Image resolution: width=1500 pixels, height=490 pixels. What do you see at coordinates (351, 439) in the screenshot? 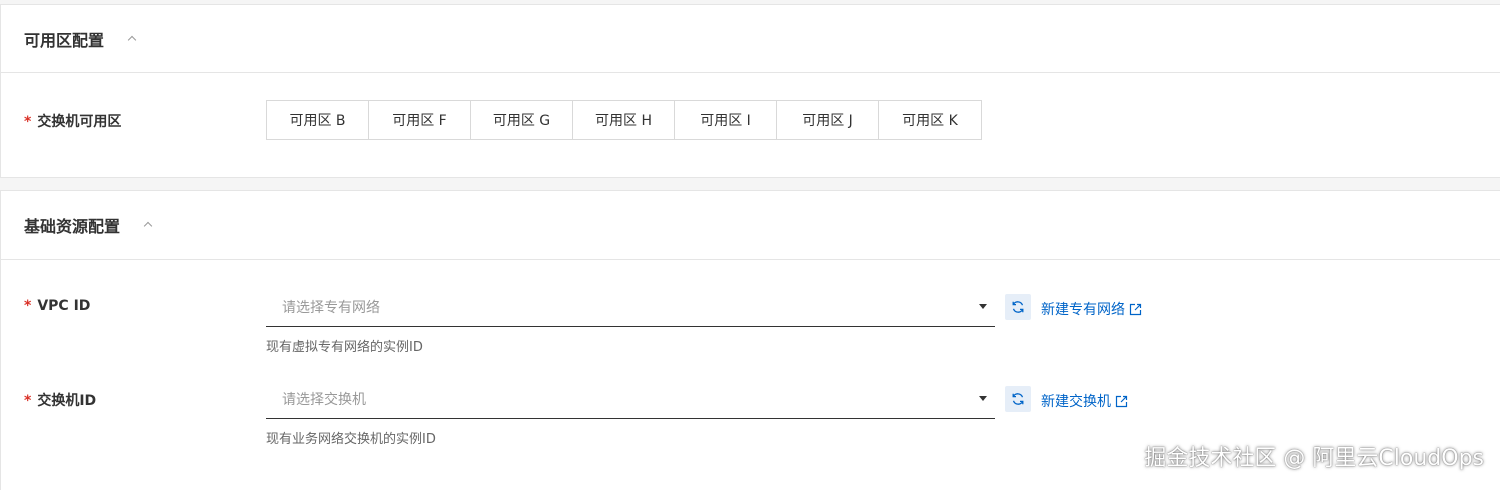
I see `vswitch-help-text: 现有业务网络交换机的实例ID` at bounding box center [351, 439].